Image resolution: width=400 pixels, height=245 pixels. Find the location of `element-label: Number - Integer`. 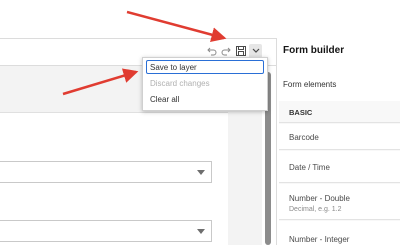

element-label: Number - Integer is located at coordinates (319, 239).